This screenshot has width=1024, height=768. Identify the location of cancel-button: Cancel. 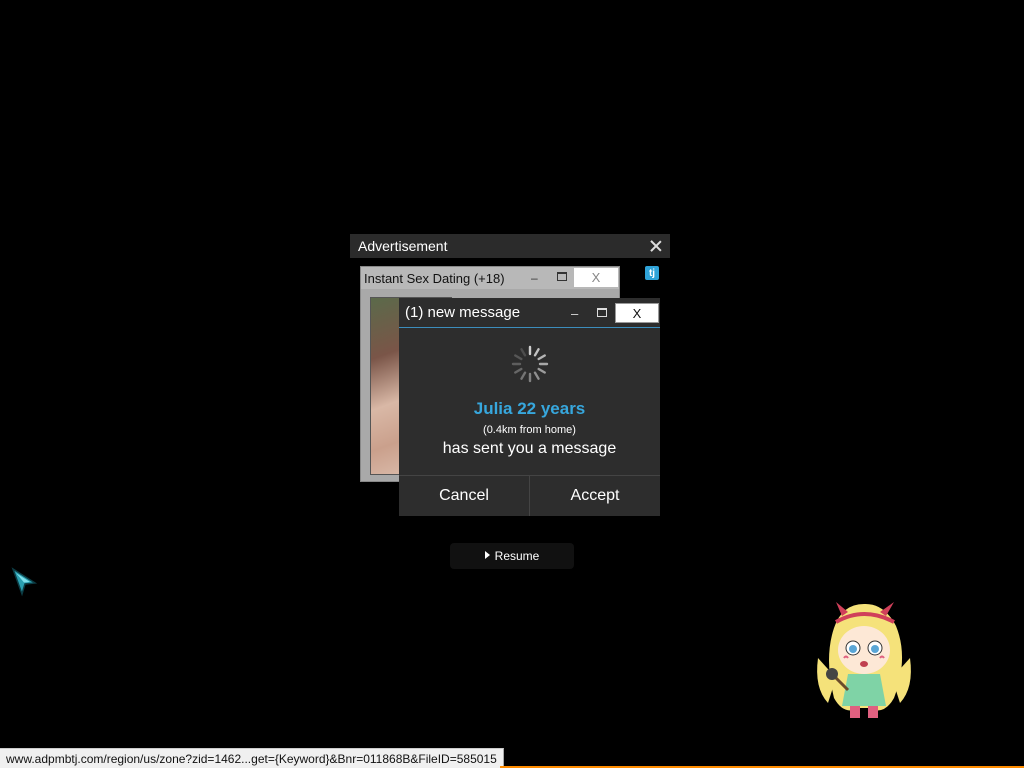
(464, 496).